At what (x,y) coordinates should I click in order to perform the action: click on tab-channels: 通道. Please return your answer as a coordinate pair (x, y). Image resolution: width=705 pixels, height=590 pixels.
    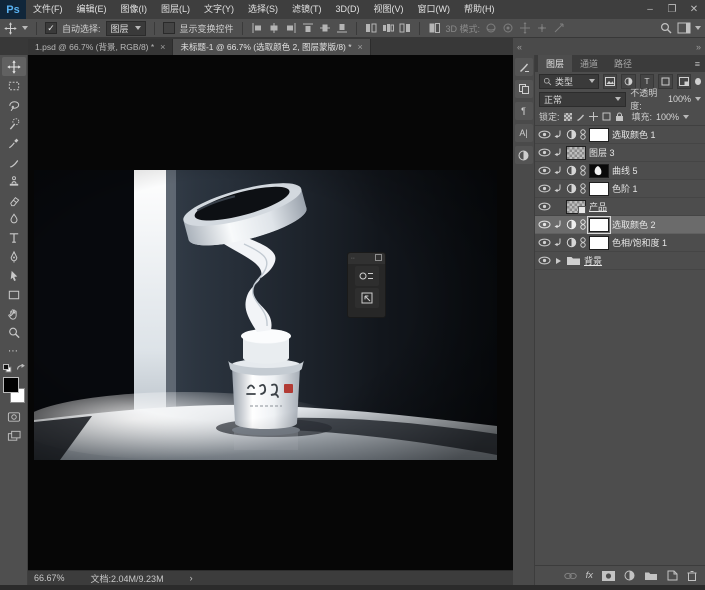
    Looking at the image, I should click on (589, 63).